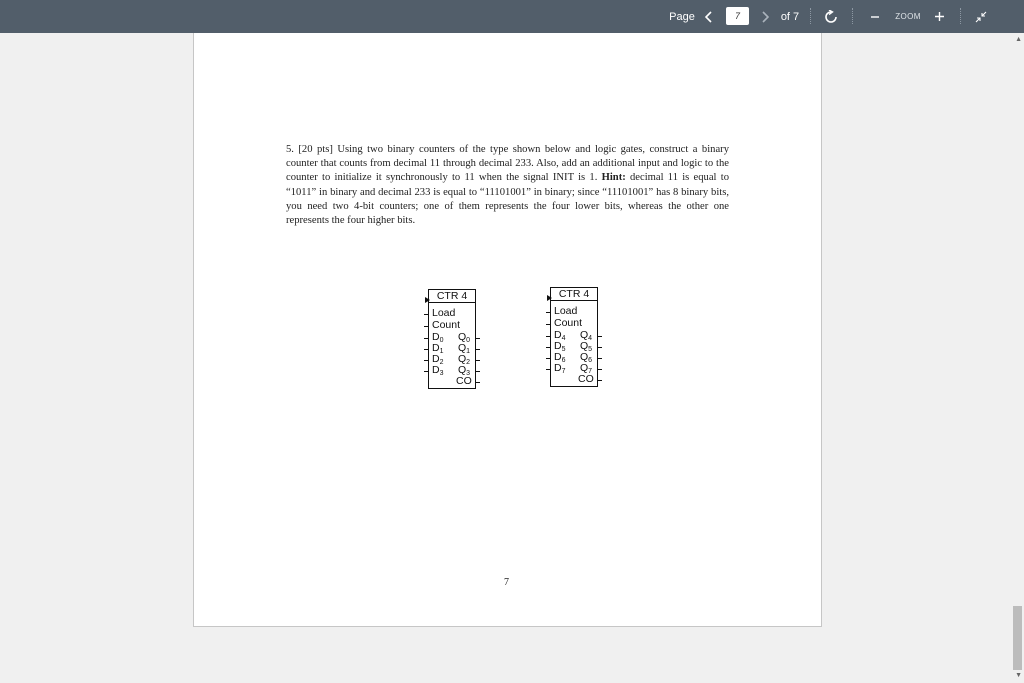 This screenshot has width=1024, height=683. Describe the element at coordinates (981, 16) in the screenshot. I see `collapse-icon` at that location.